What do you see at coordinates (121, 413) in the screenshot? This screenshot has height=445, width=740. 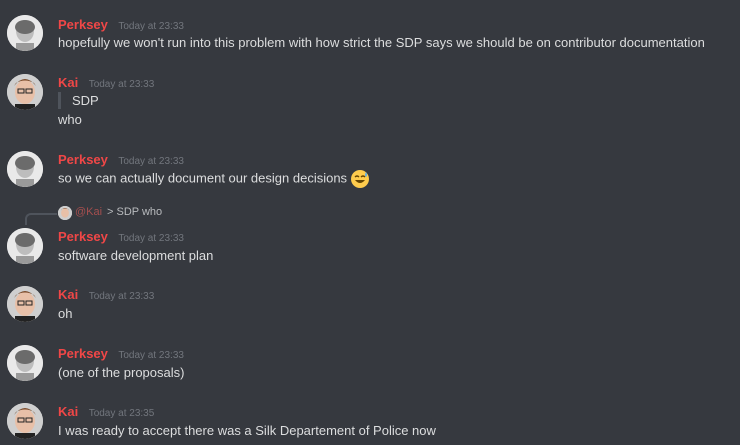 I see `timestamp: Today at 23:35` at bounding box center [121, 413].